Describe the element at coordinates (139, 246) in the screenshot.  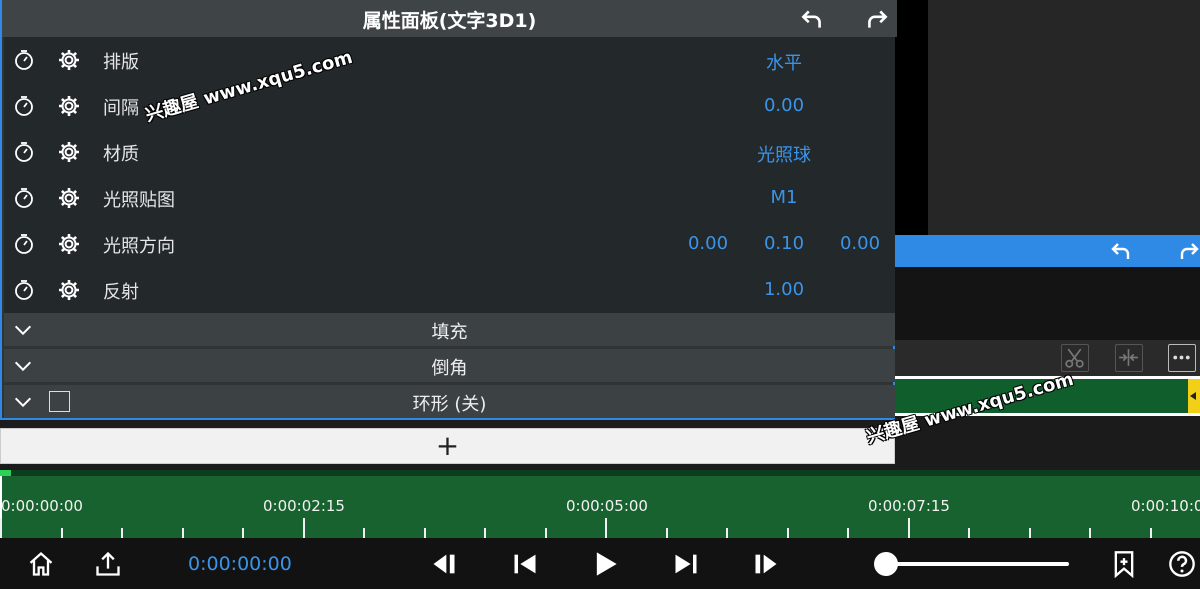
I see `property-label: 光照方向` at that location.